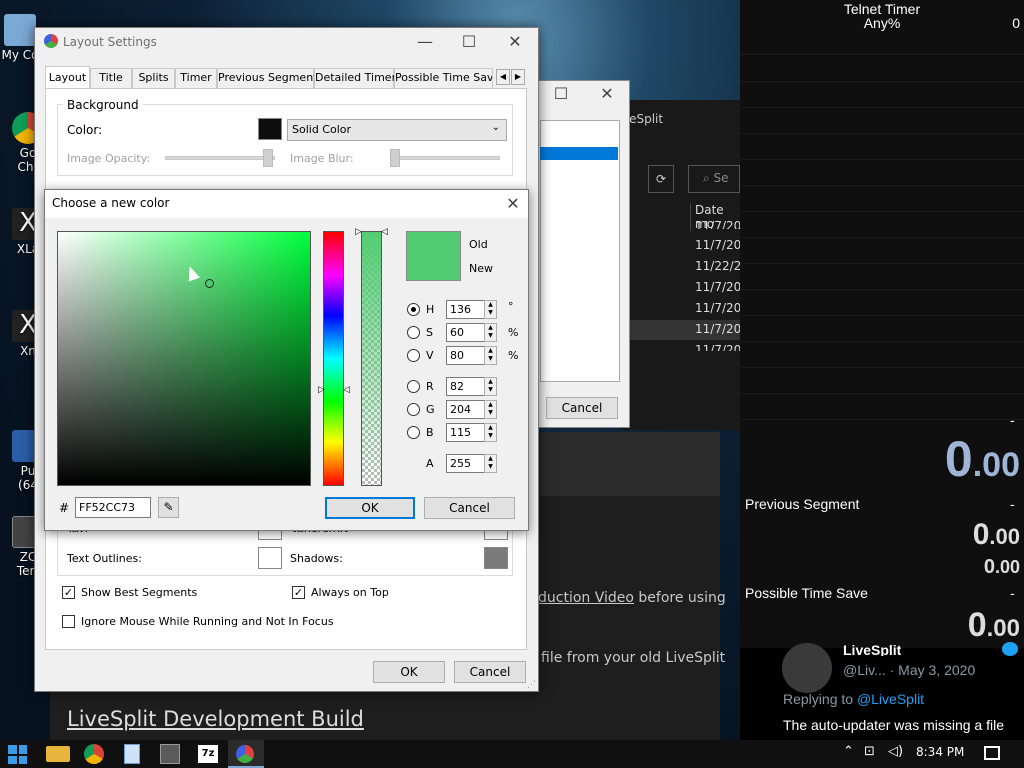 The height and width of the screenshot is (768, 1024). I want to click on show-best-segments-checkbox: ✓, so click(68, 592).